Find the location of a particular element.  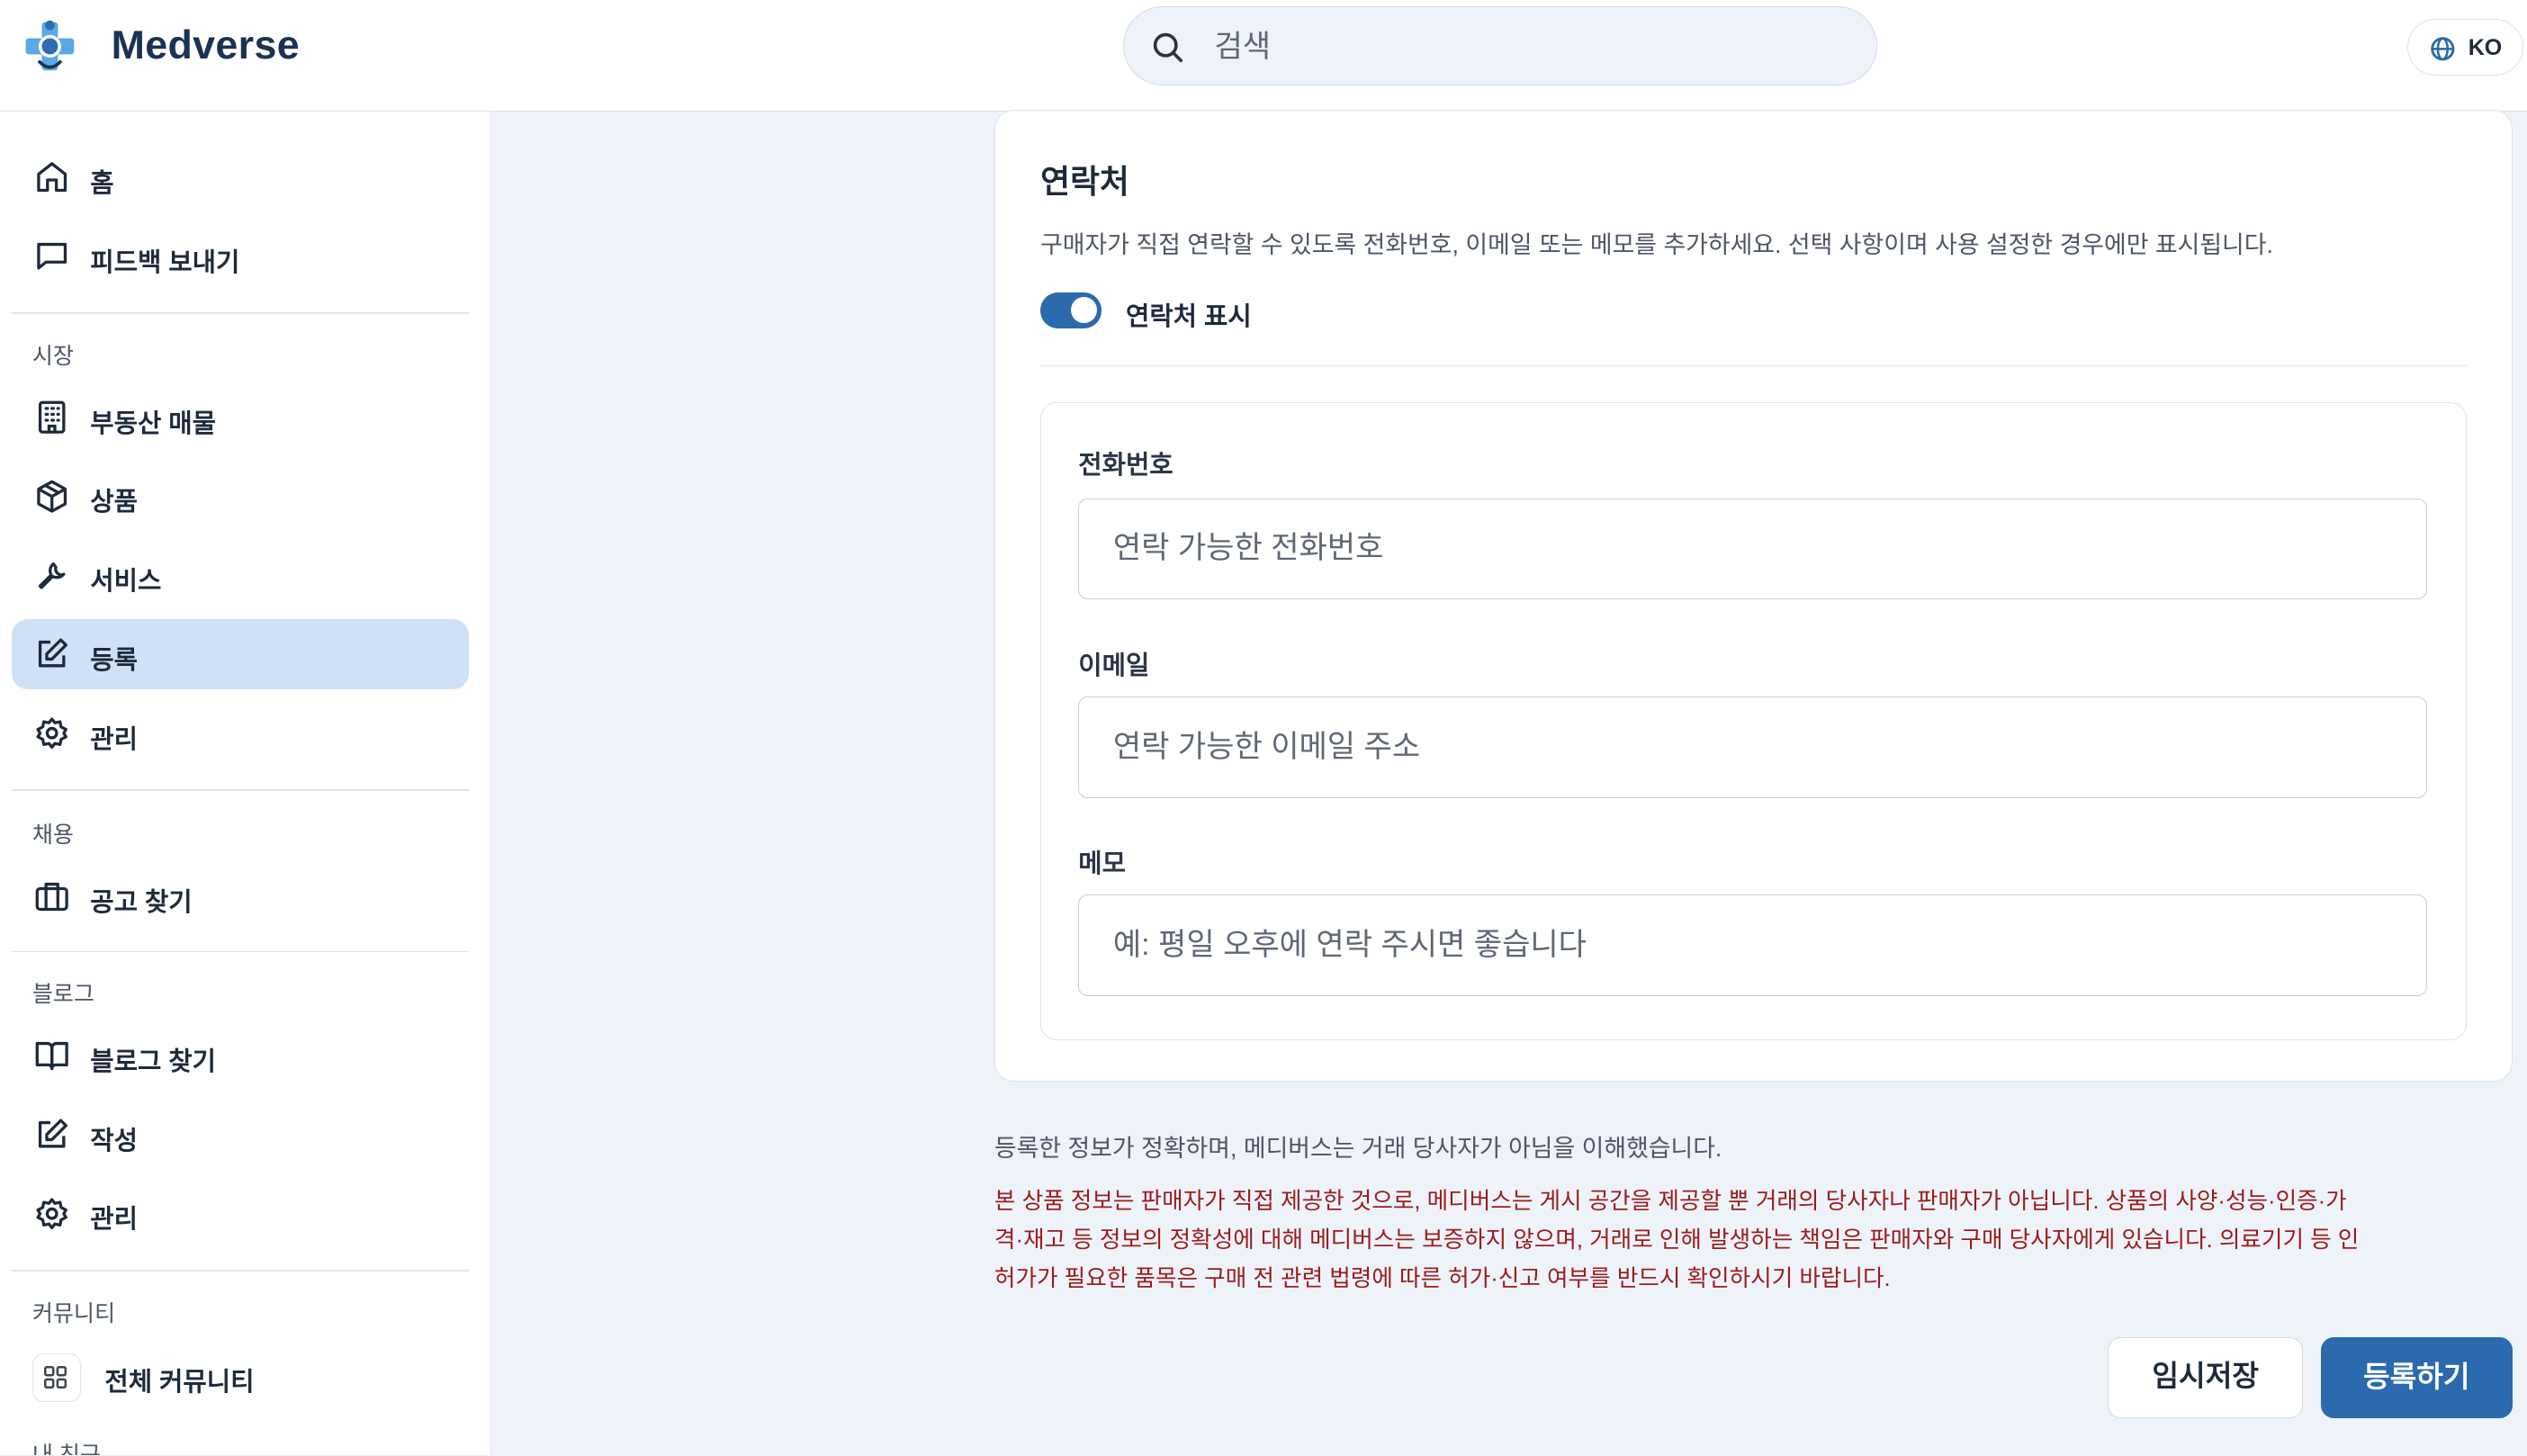

email-label: 이메일 is located at coordinates (1114, 665).